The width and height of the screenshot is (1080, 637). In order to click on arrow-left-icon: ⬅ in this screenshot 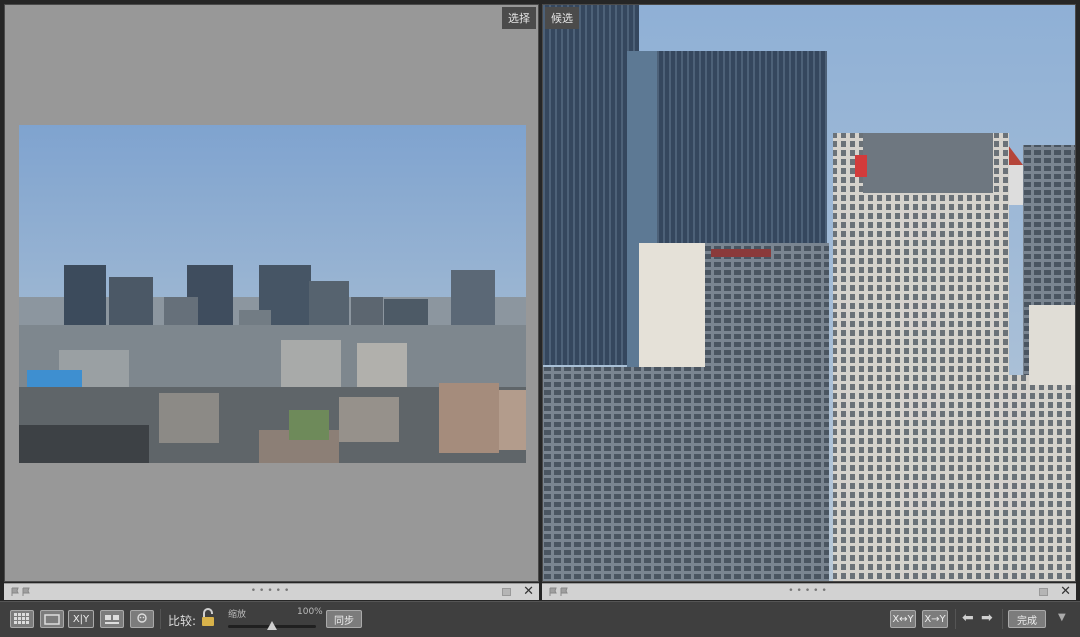, I will do `click(968, 618)`.